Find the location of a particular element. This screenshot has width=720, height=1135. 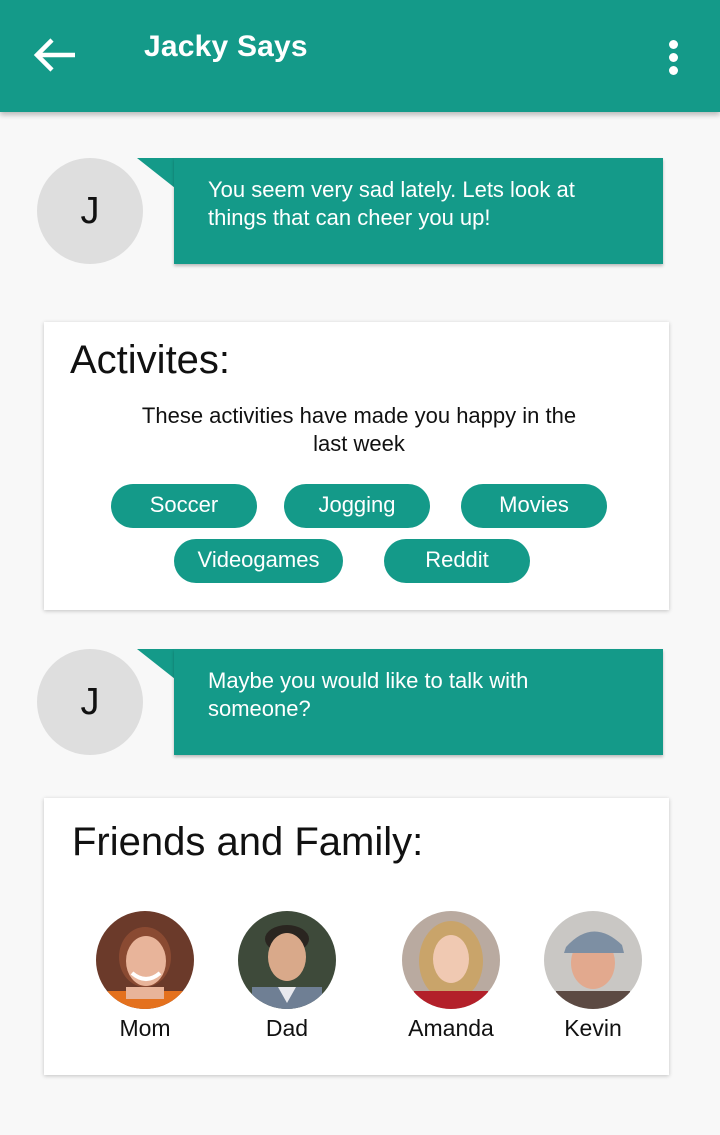

back-button is located at coordinates (55, 55).